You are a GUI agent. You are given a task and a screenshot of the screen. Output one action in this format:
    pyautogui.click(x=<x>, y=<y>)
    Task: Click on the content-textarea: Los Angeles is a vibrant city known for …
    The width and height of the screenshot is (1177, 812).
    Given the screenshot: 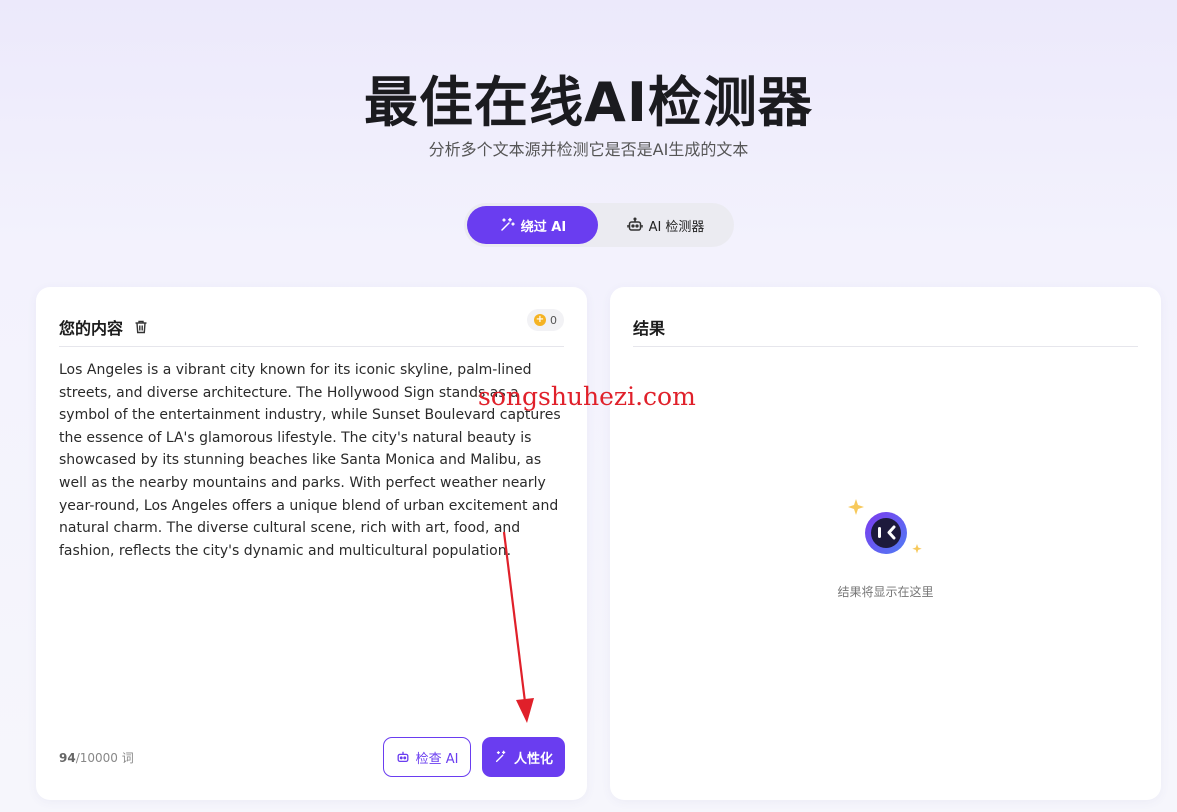 What is the action you would take?
    pyautogui.click(x=314, y=460)
    